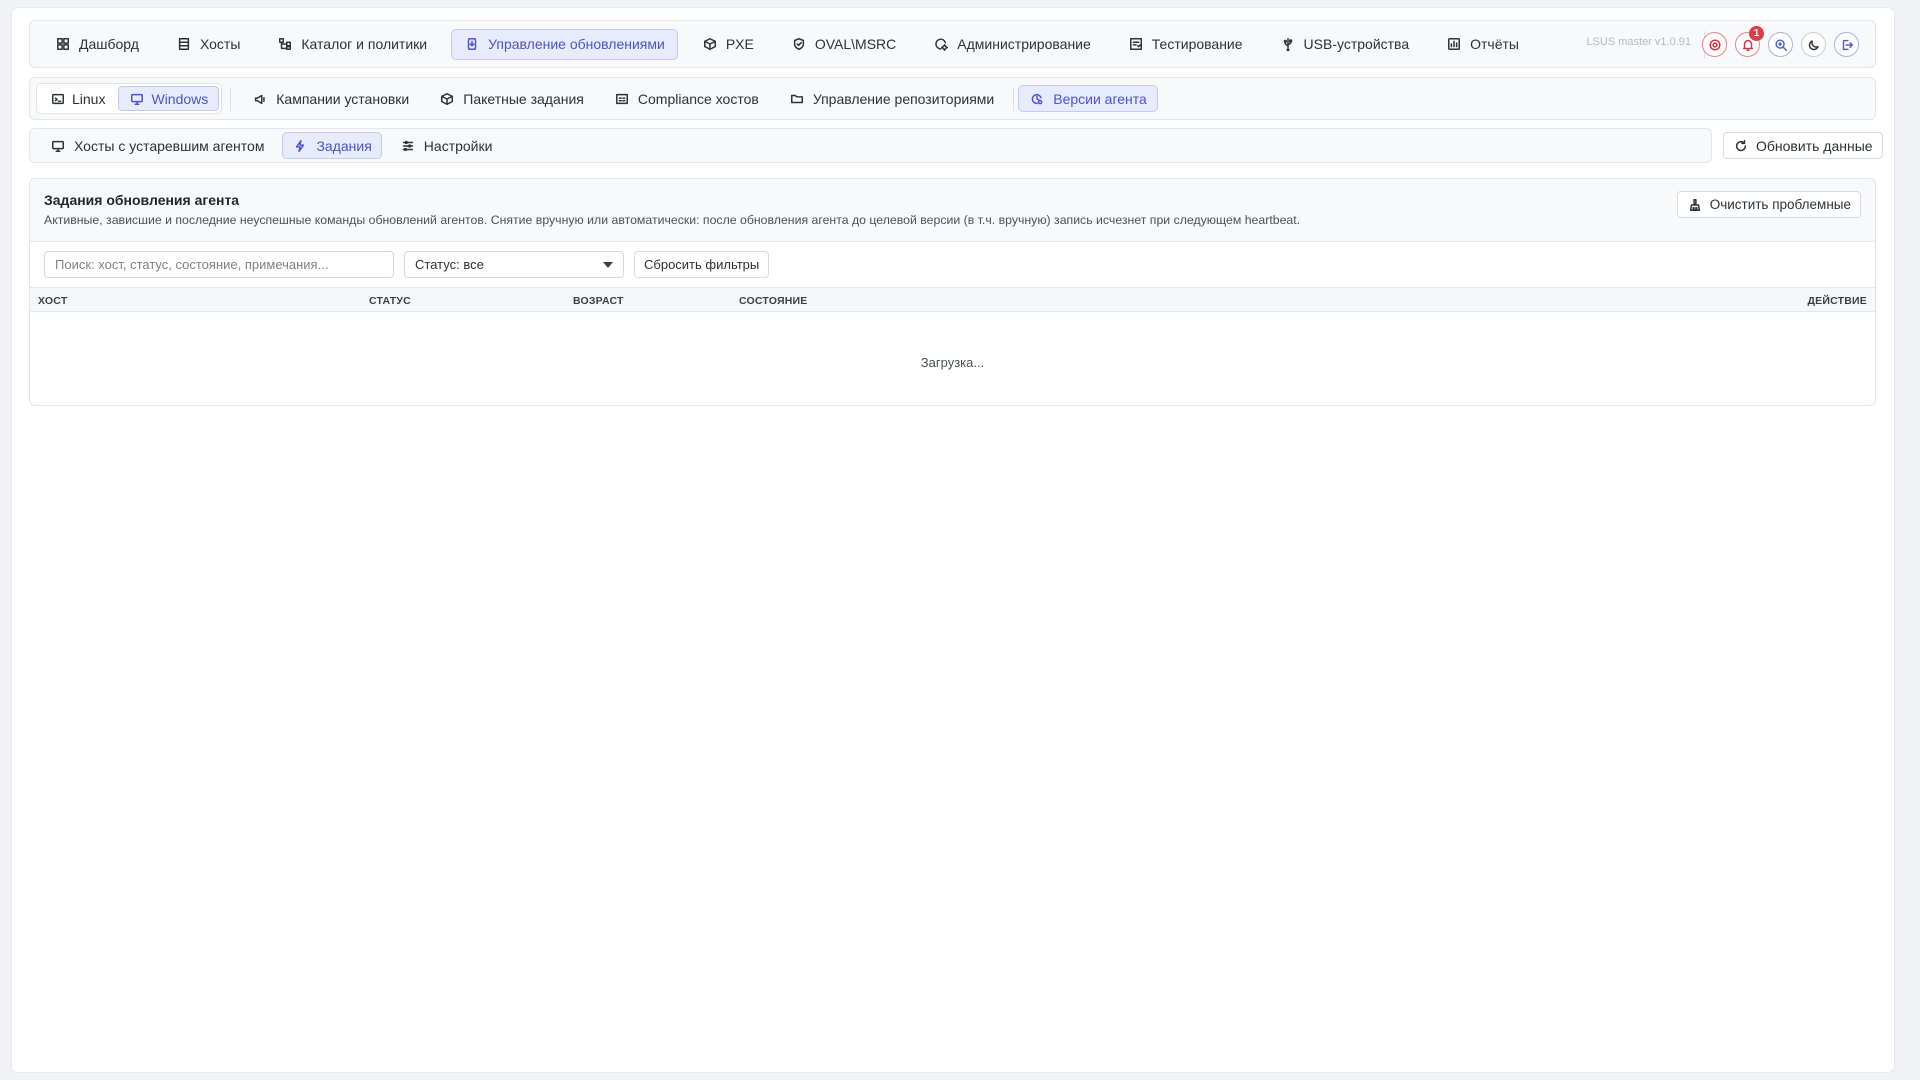 This screenshot has height=1080, width=1920. Describe the element at coordinates (941, 44) in the screenshot. I see `admin-gear-icon` at that location.